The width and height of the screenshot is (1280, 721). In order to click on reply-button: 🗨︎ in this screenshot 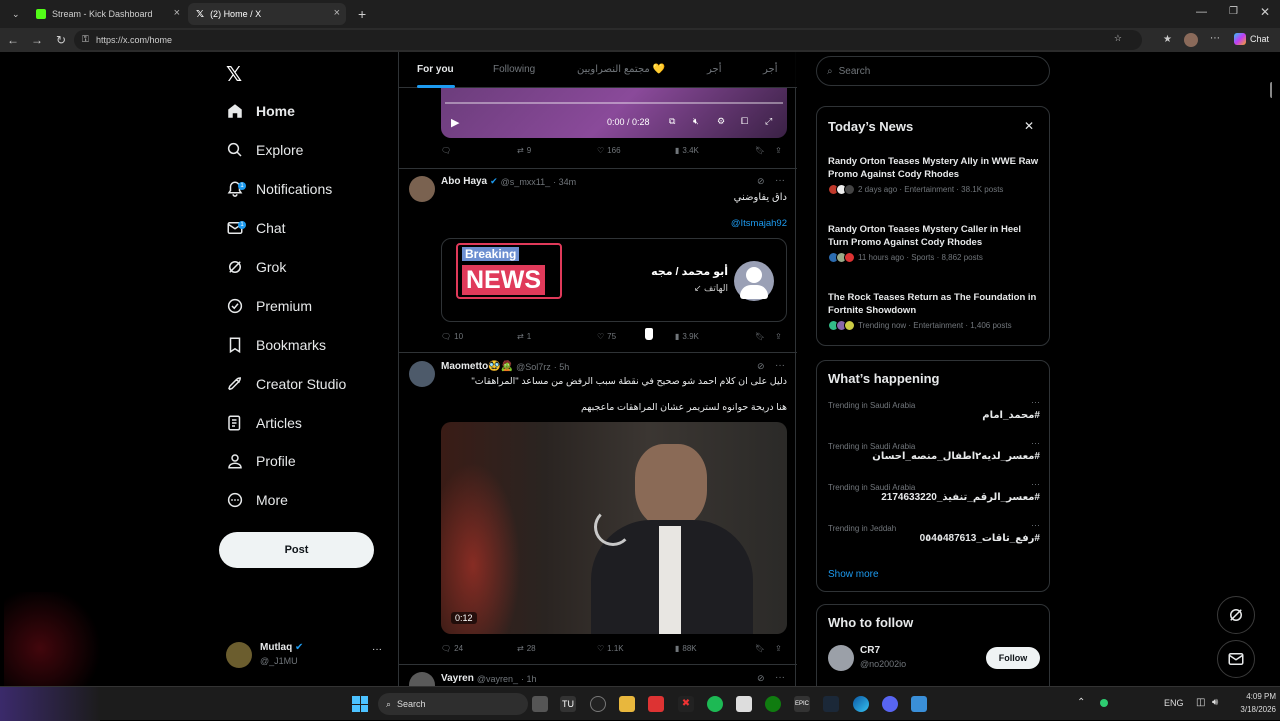, I will do `click(447, 150)`.